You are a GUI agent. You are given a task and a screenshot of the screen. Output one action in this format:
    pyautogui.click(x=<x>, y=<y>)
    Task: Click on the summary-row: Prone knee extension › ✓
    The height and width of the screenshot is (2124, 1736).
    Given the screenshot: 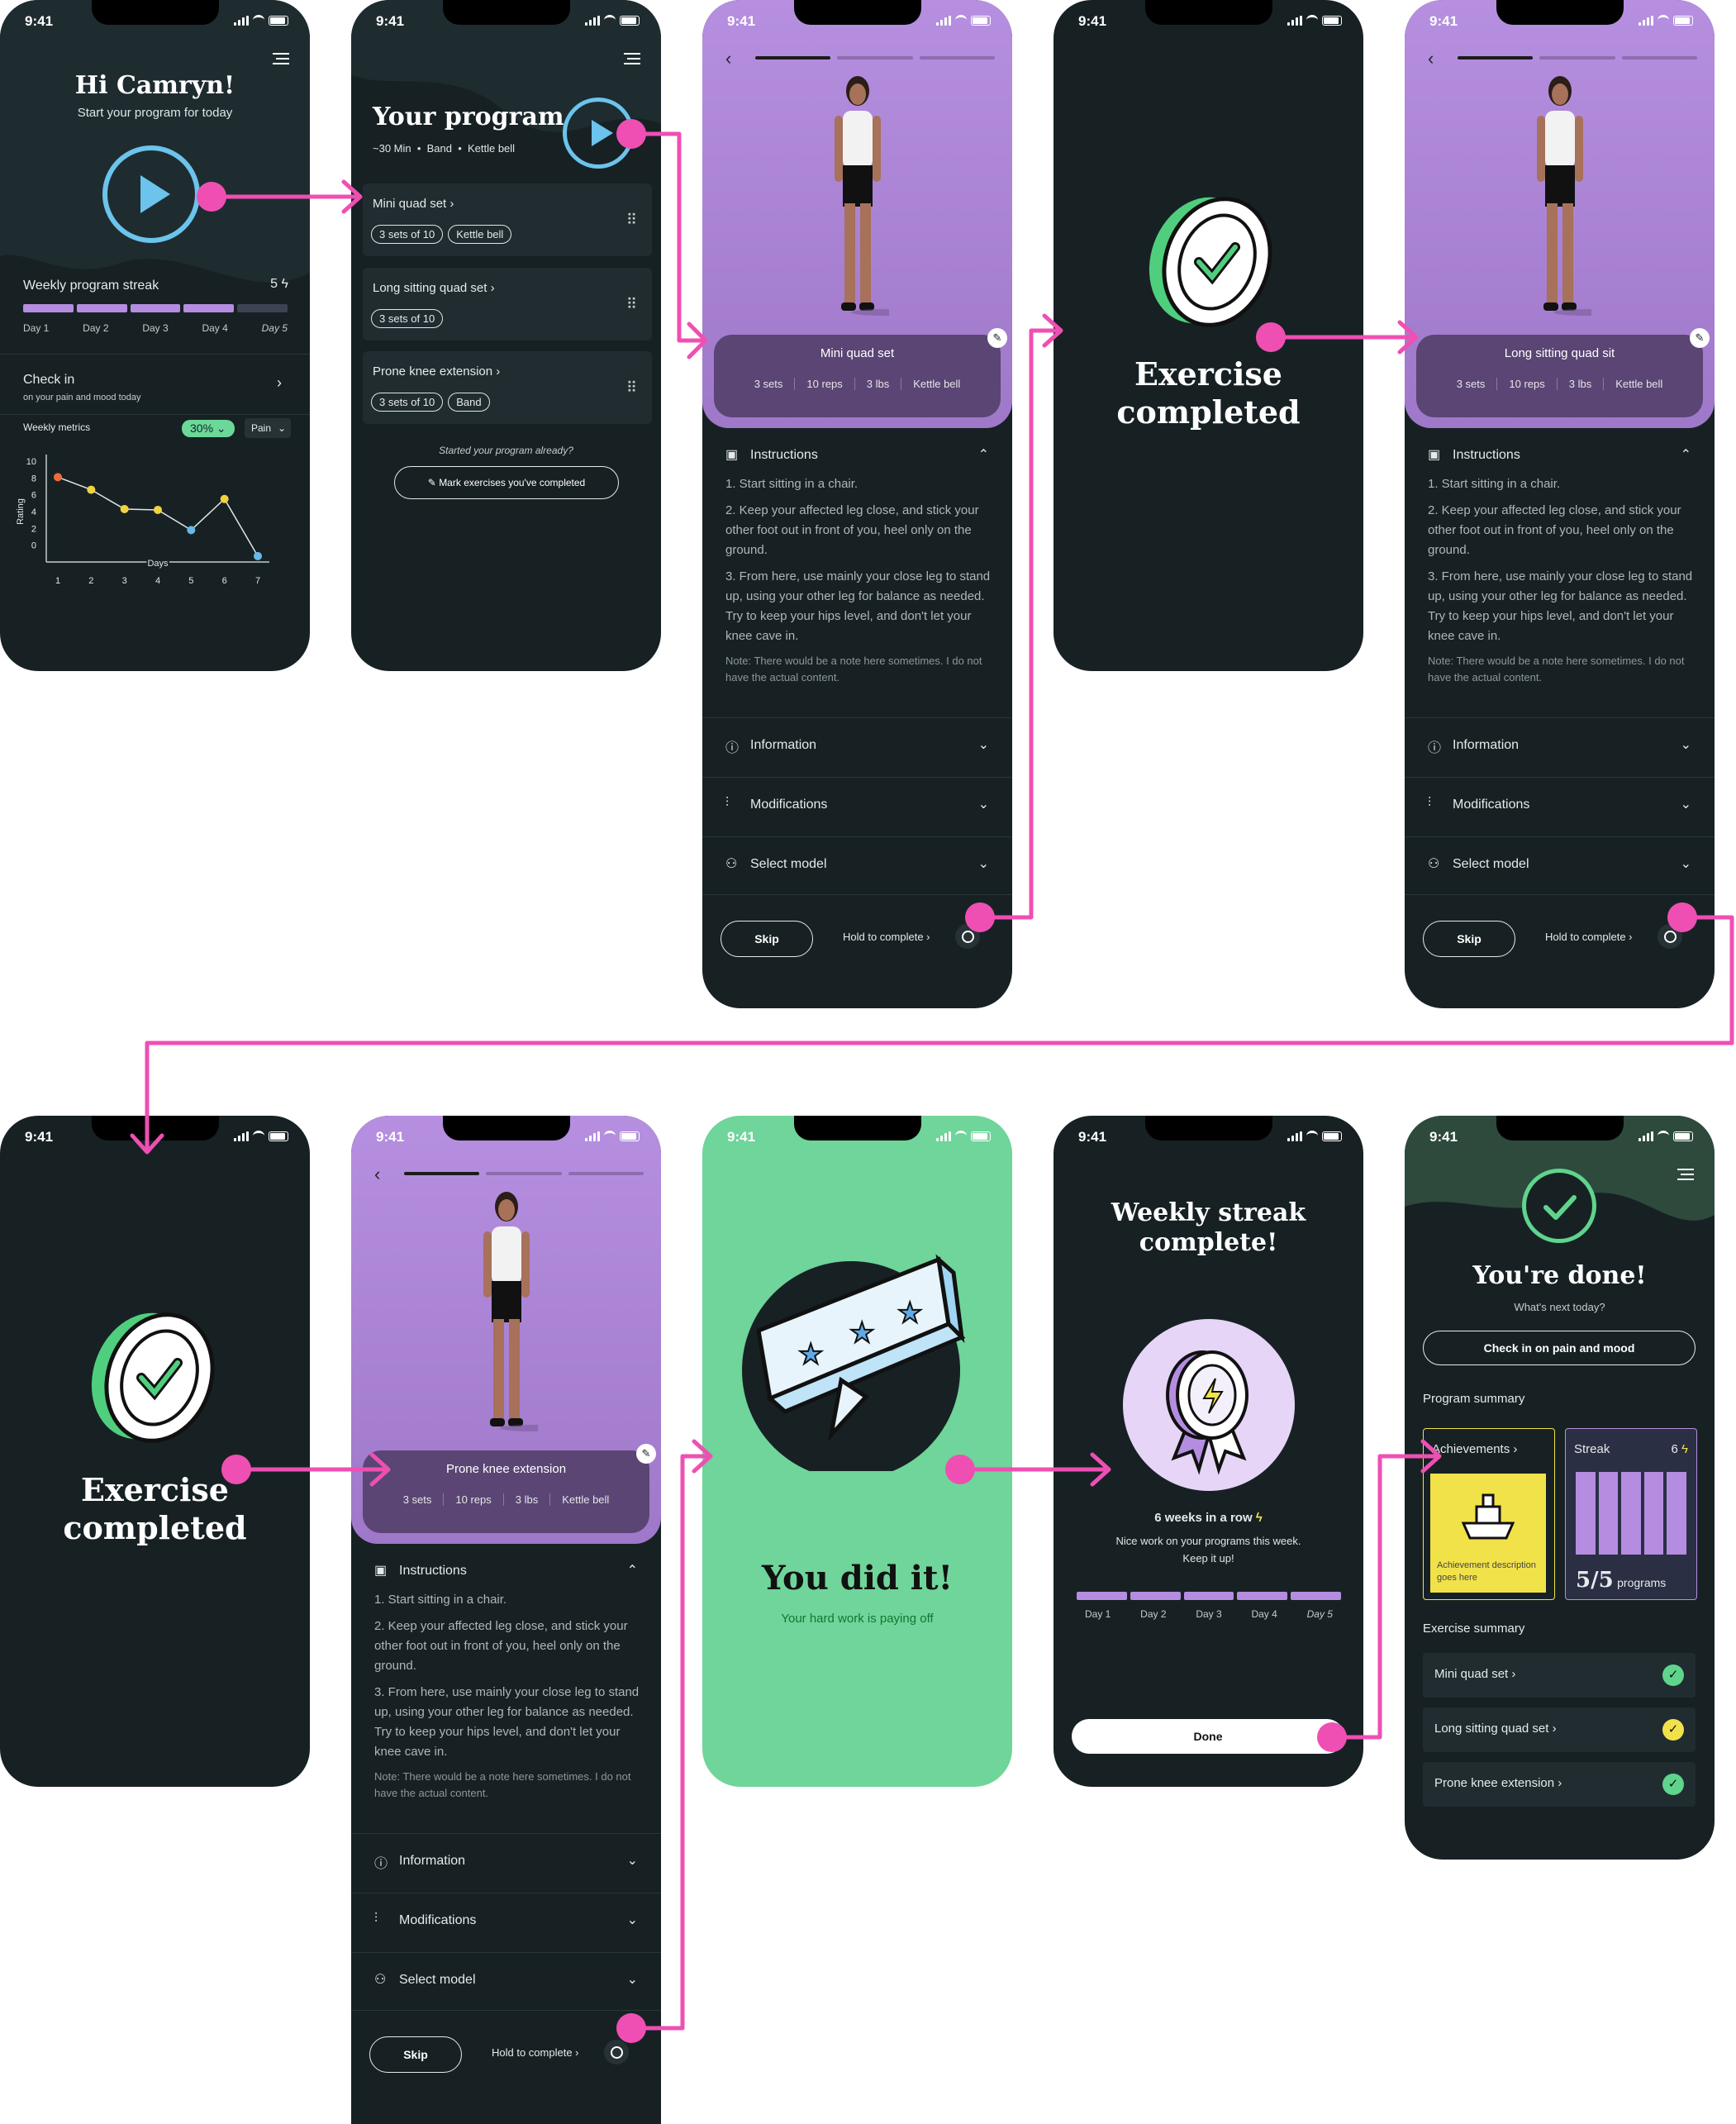 What is the action you would take?
    pyautogui.click(x=1560, y=1784)
    